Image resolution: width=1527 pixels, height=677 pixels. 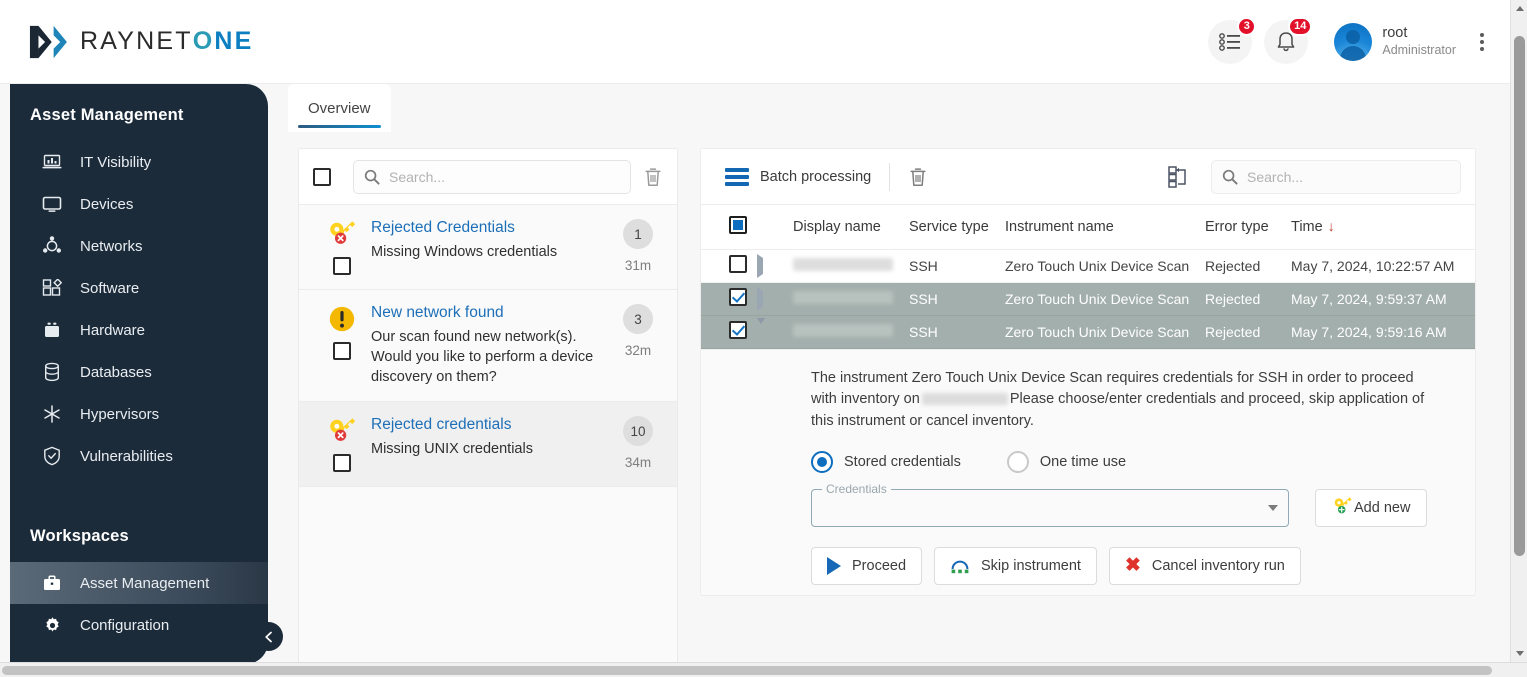 What do you see at coordinates (638, 431) in the screenshot?
I see `notification-count: 10` at bounding box center [638, 431].